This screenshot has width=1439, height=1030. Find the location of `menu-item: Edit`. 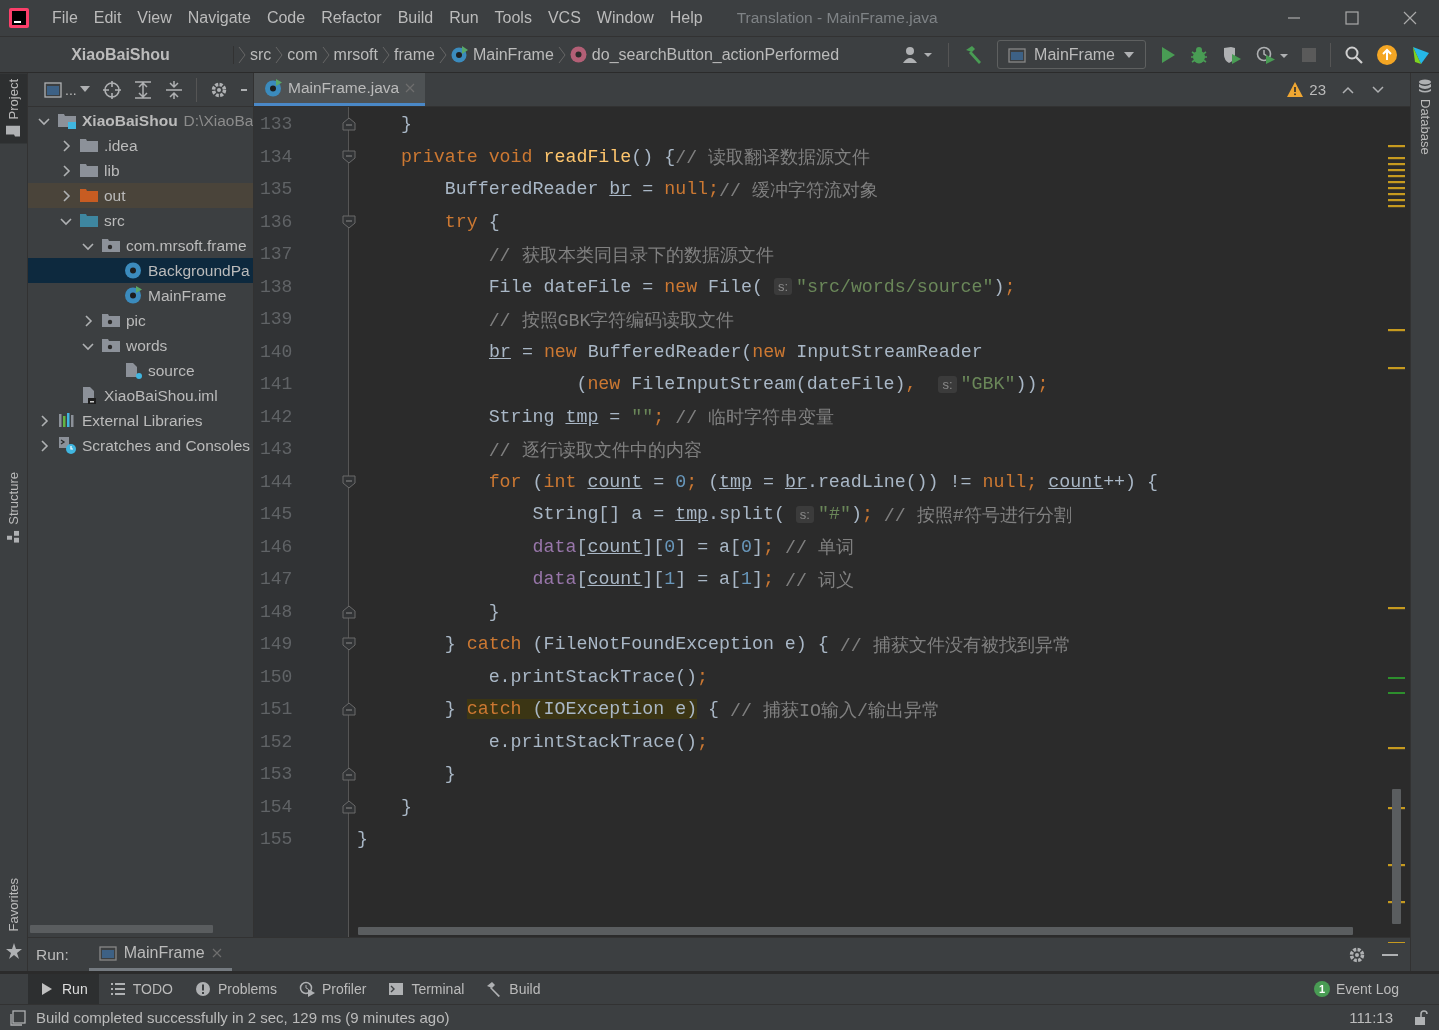

menu-item: Edit is located at coordinates (107, 18).